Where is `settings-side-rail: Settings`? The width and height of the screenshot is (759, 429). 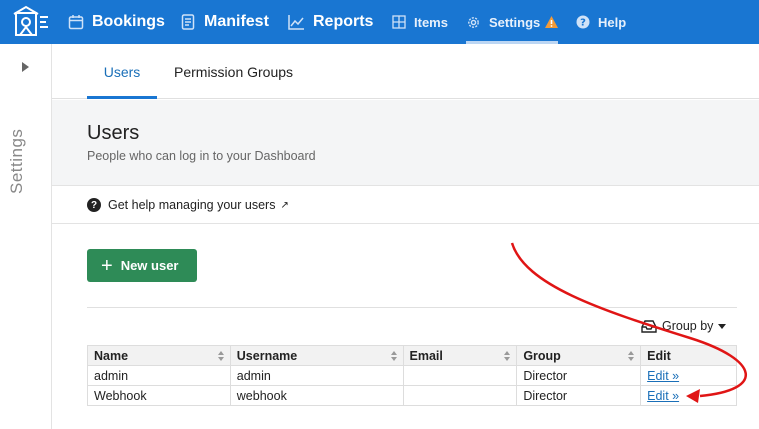 settings-side-rail: Settings is located at coordinates (26, 236).